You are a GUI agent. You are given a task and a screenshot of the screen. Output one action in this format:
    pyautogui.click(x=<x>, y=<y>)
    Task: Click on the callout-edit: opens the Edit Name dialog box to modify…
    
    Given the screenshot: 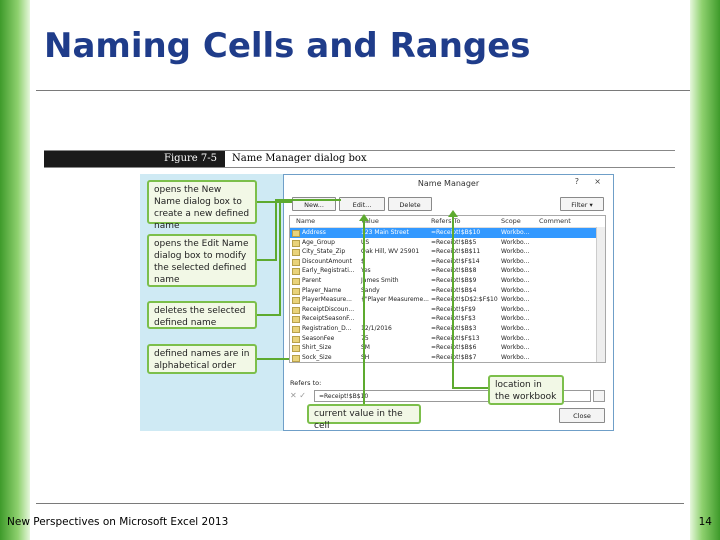 What is the action you would take?
    pyautogui.click(x=202, y=260)
    